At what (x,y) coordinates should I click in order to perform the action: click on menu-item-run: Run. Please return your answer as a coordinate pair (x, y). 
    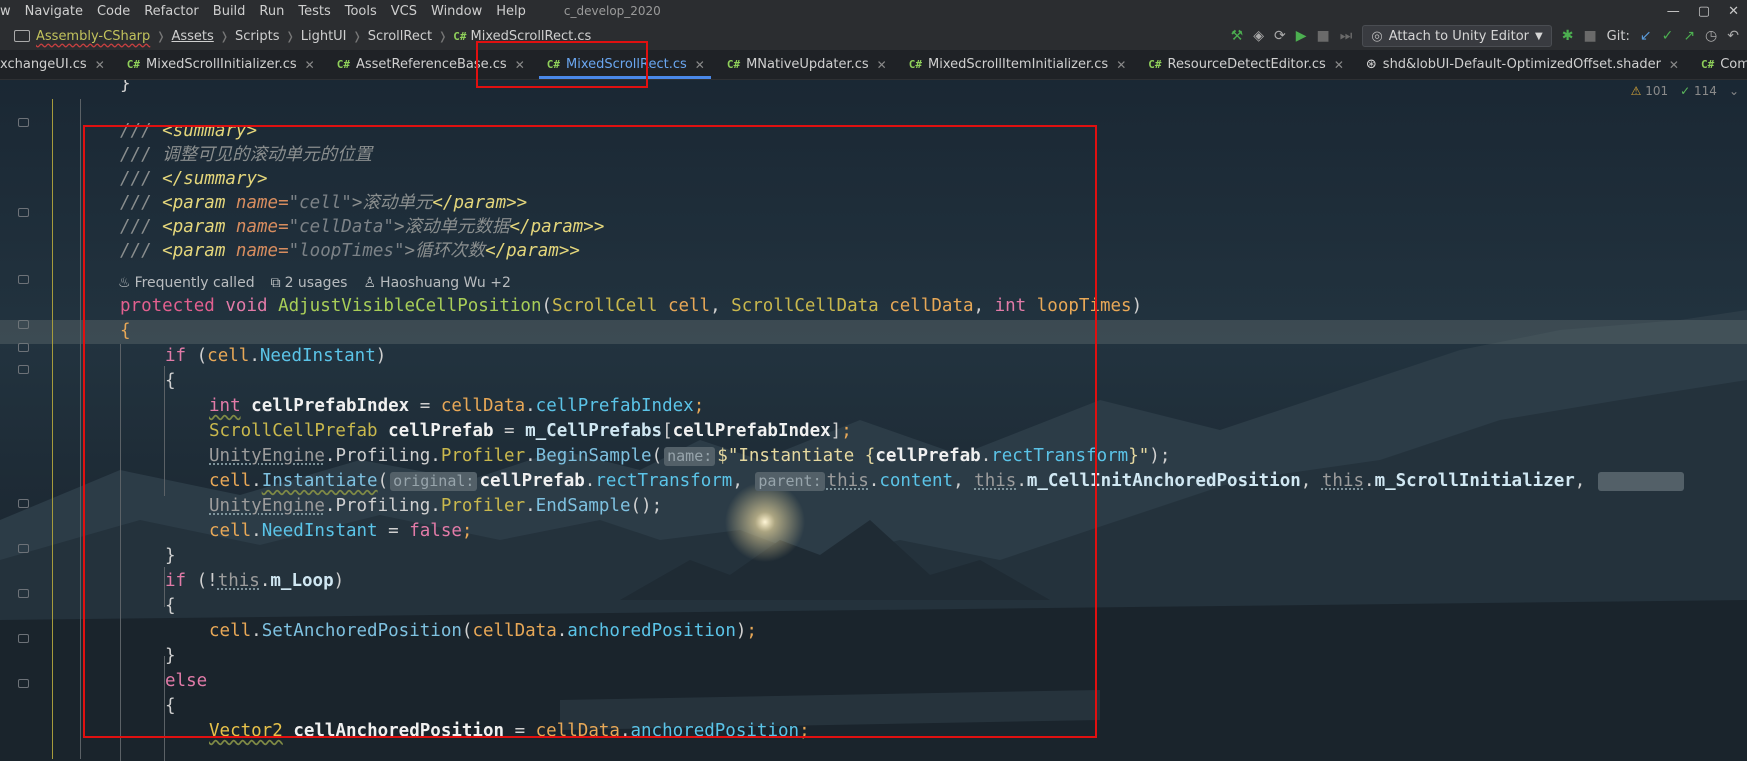
    Looking at the image, I should click on (271, 11).